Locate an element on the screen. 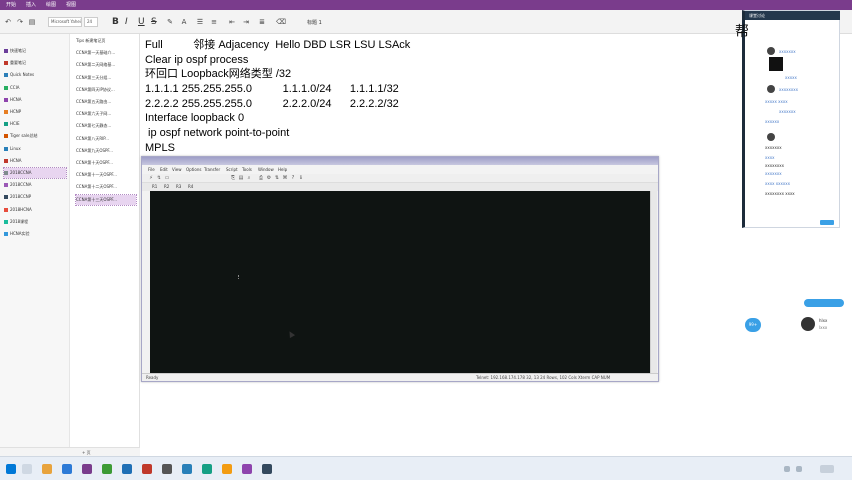 The width and height of the screenshot is (852, 480). copy-icon: ⎘ is located at coordinates (233, 178).